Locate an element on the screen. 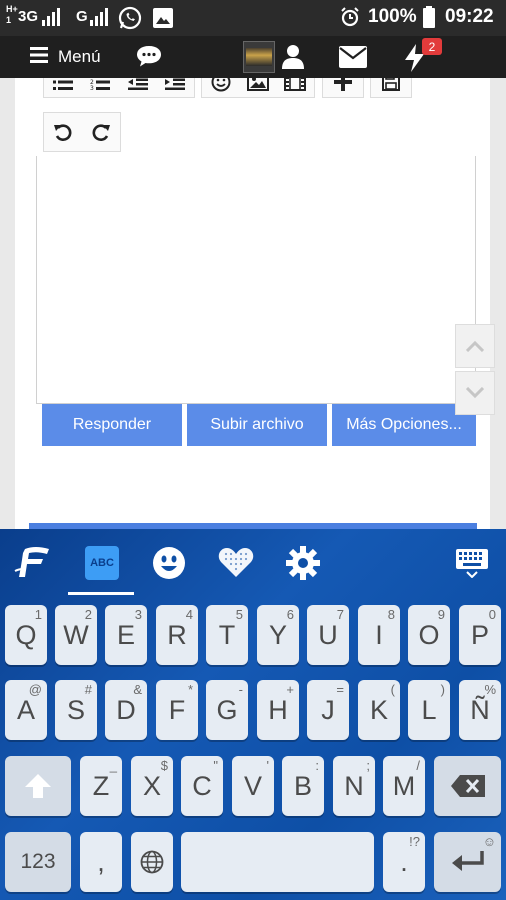 The image size is (506, 900). chevron-down-icon is located at coordinates (475, 393).